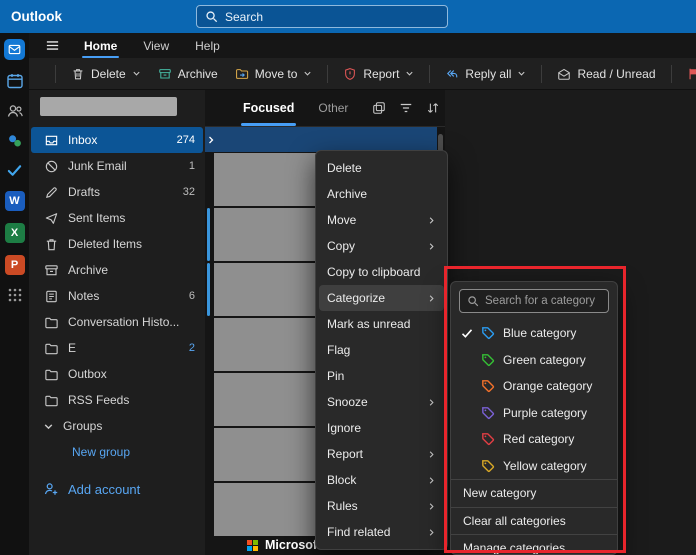  I want to click on menu-item-rules: Rules, so click(381, 506).